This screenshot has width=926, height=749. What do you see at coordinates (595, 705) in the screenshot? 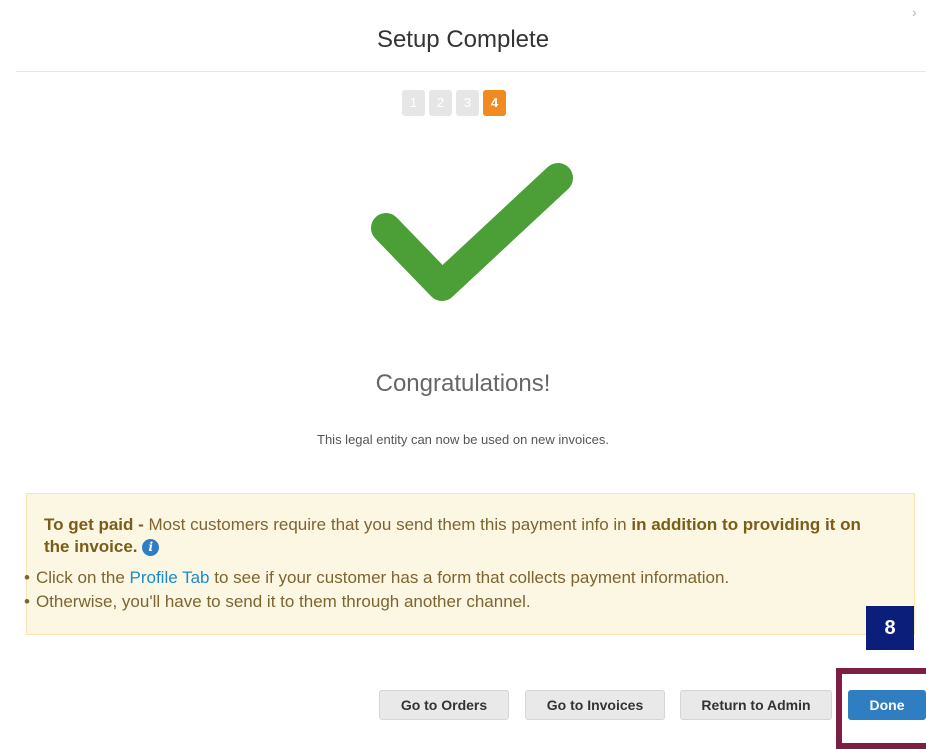
I see `go-to-invoices-button: Go to Invoices` at bounding box center [595, 705].